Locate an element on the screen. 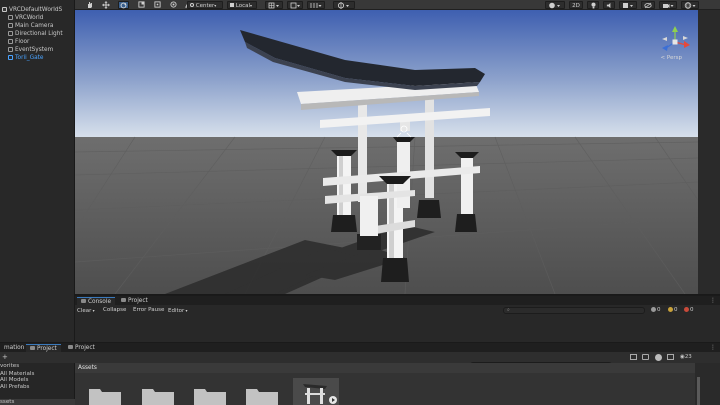 The image size is (720, 405). tab-project: Project is located at coordinates (134, 301).